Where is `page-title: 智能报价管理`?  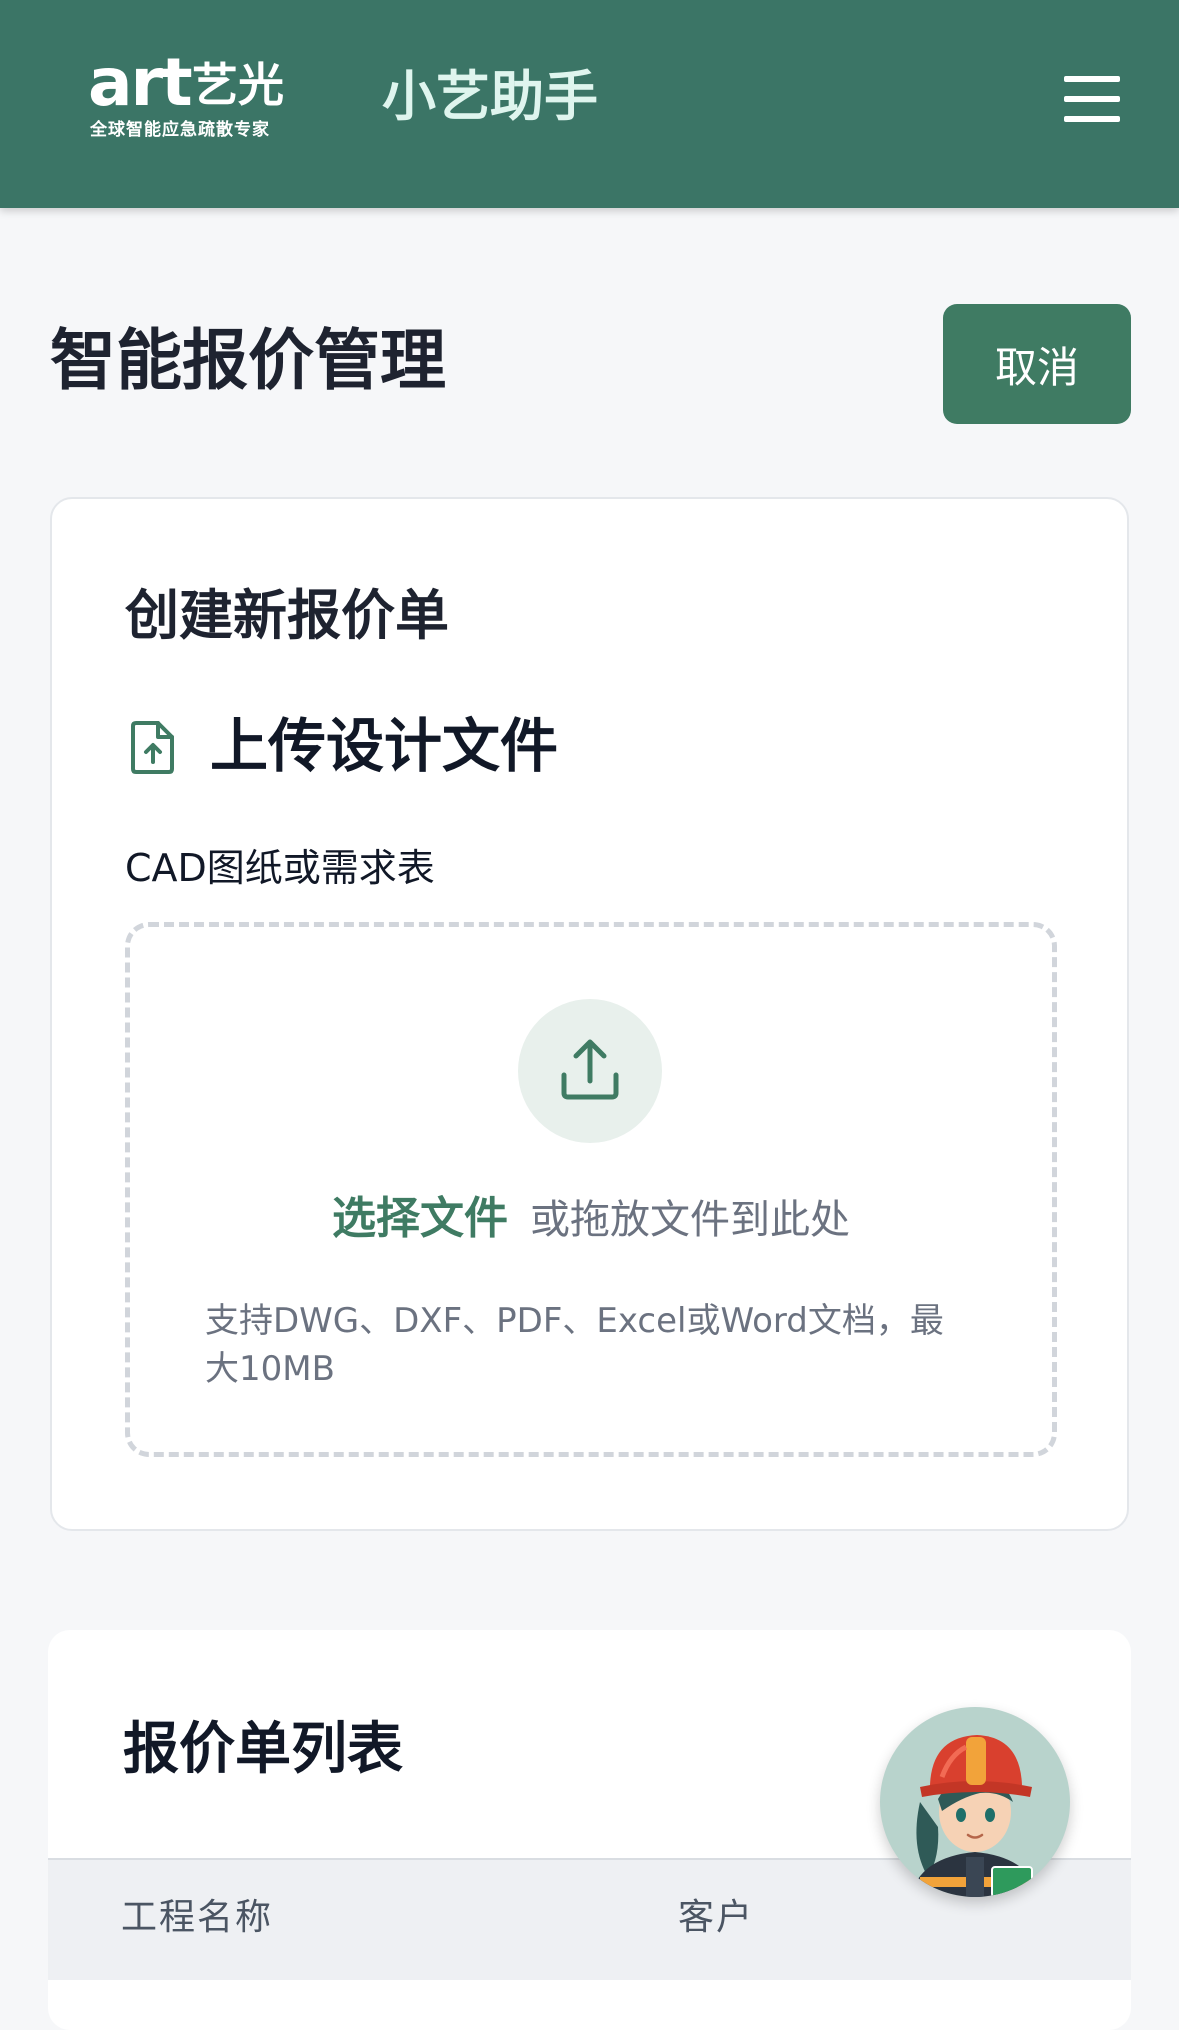 page-title: 智能报价管理 is located at coordinates (248, 360).